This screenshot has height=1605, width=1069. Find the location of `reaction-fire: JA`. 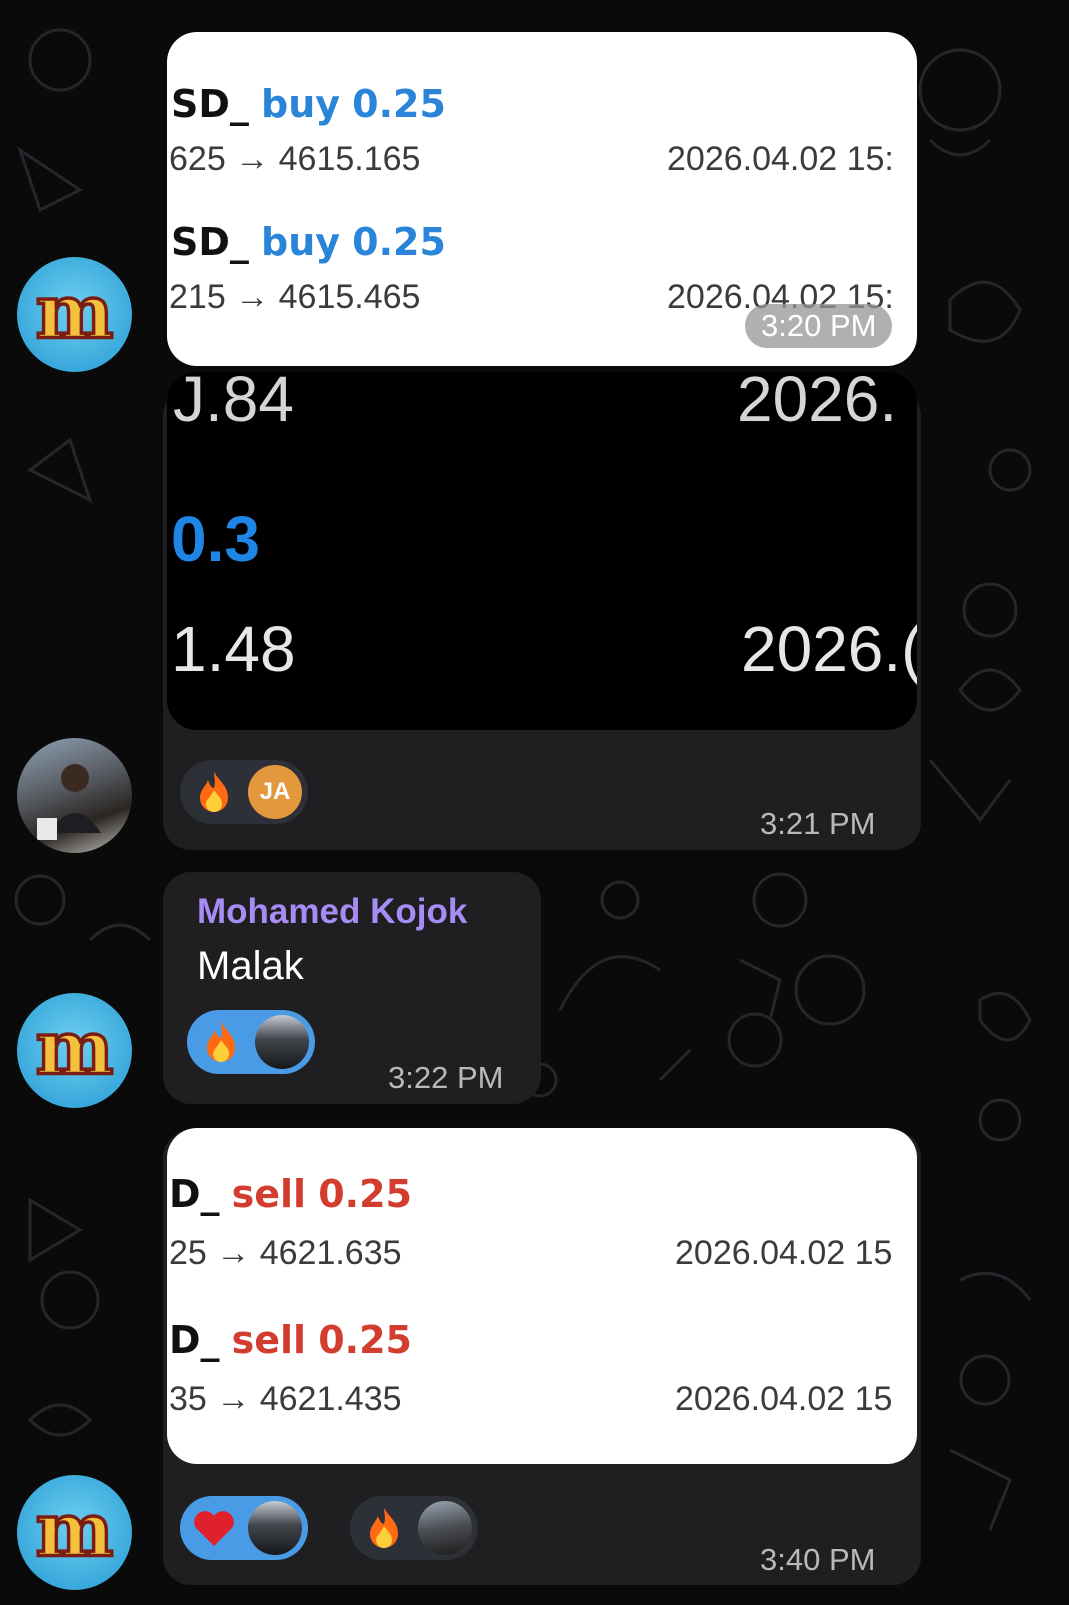

reaction-fire: JA is located at coordinates (244, 792).